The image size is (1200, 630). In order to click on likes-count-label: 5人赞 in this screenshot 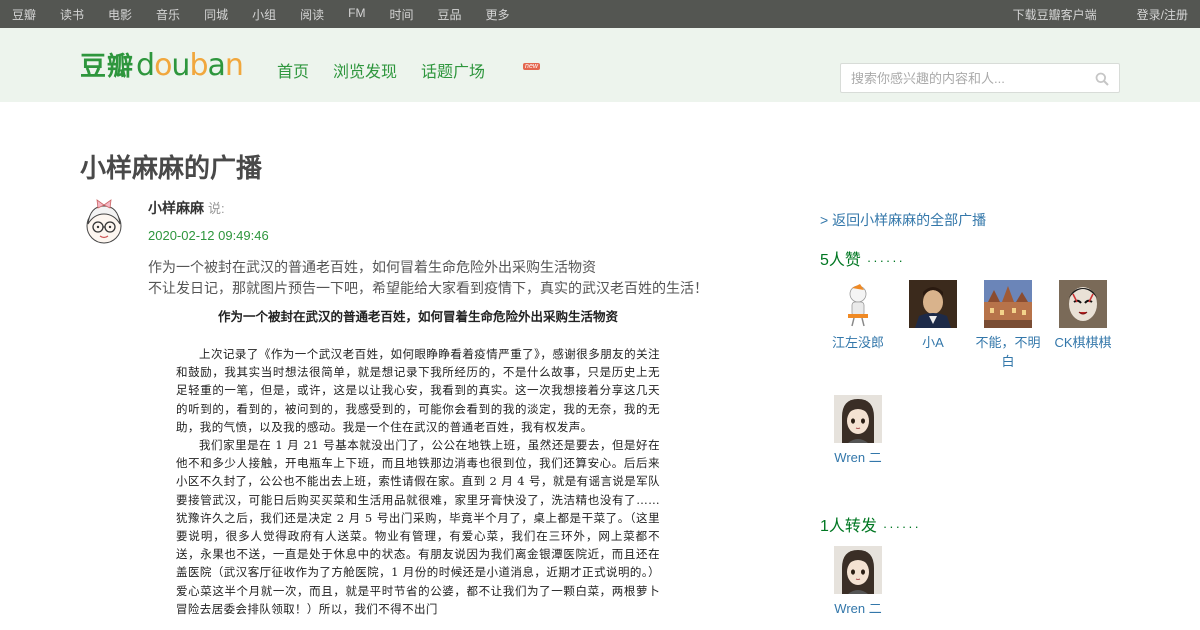, I will do `click(840, 260)`.